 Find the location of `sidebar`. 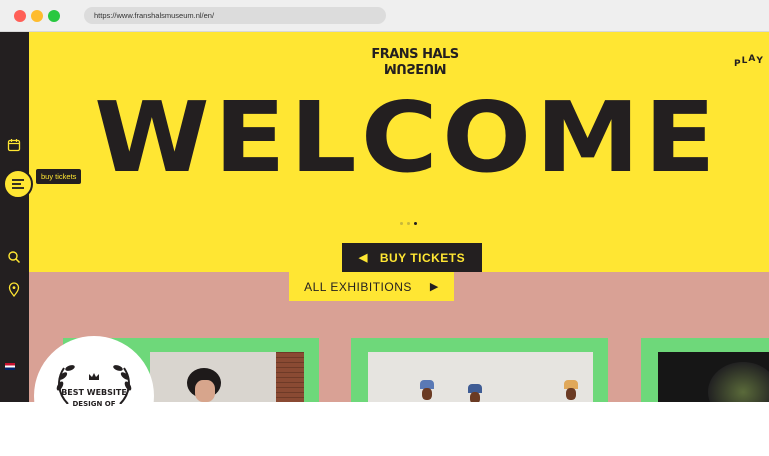

sidebar is located at coordinates (14, 217).